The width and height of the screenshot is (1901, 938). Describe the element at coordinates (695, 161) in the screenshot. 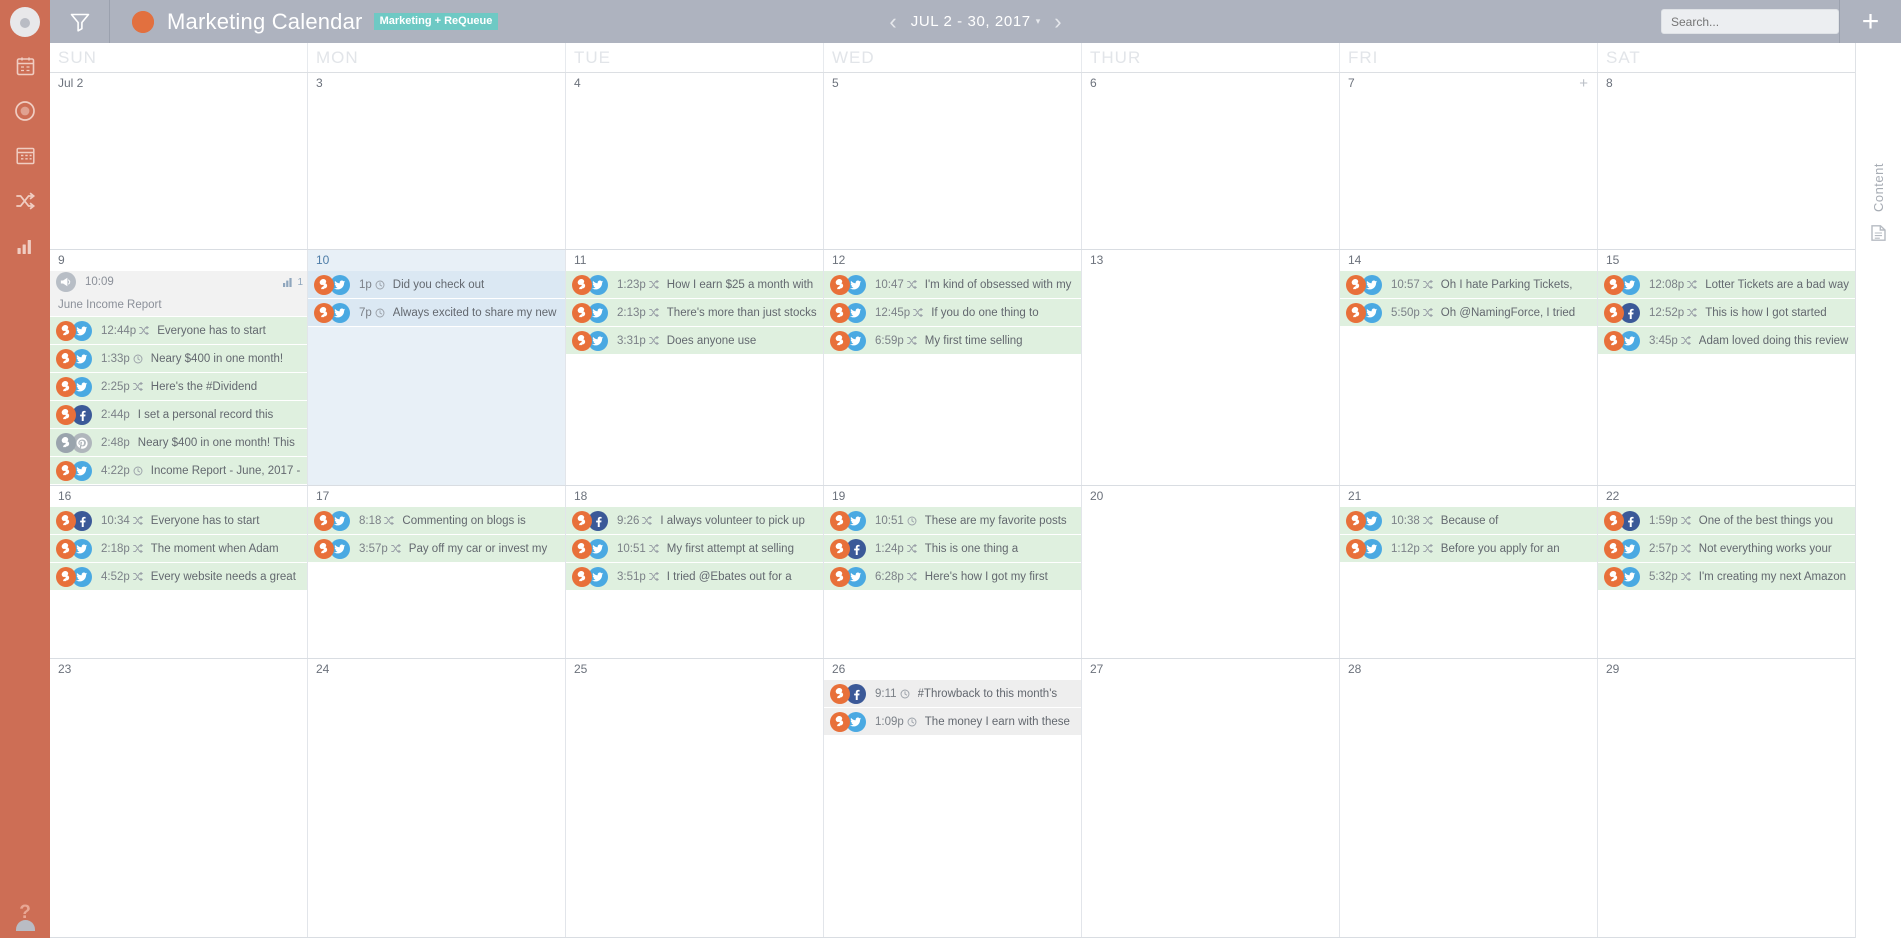

I see `day-cell-4: 4` at that location.